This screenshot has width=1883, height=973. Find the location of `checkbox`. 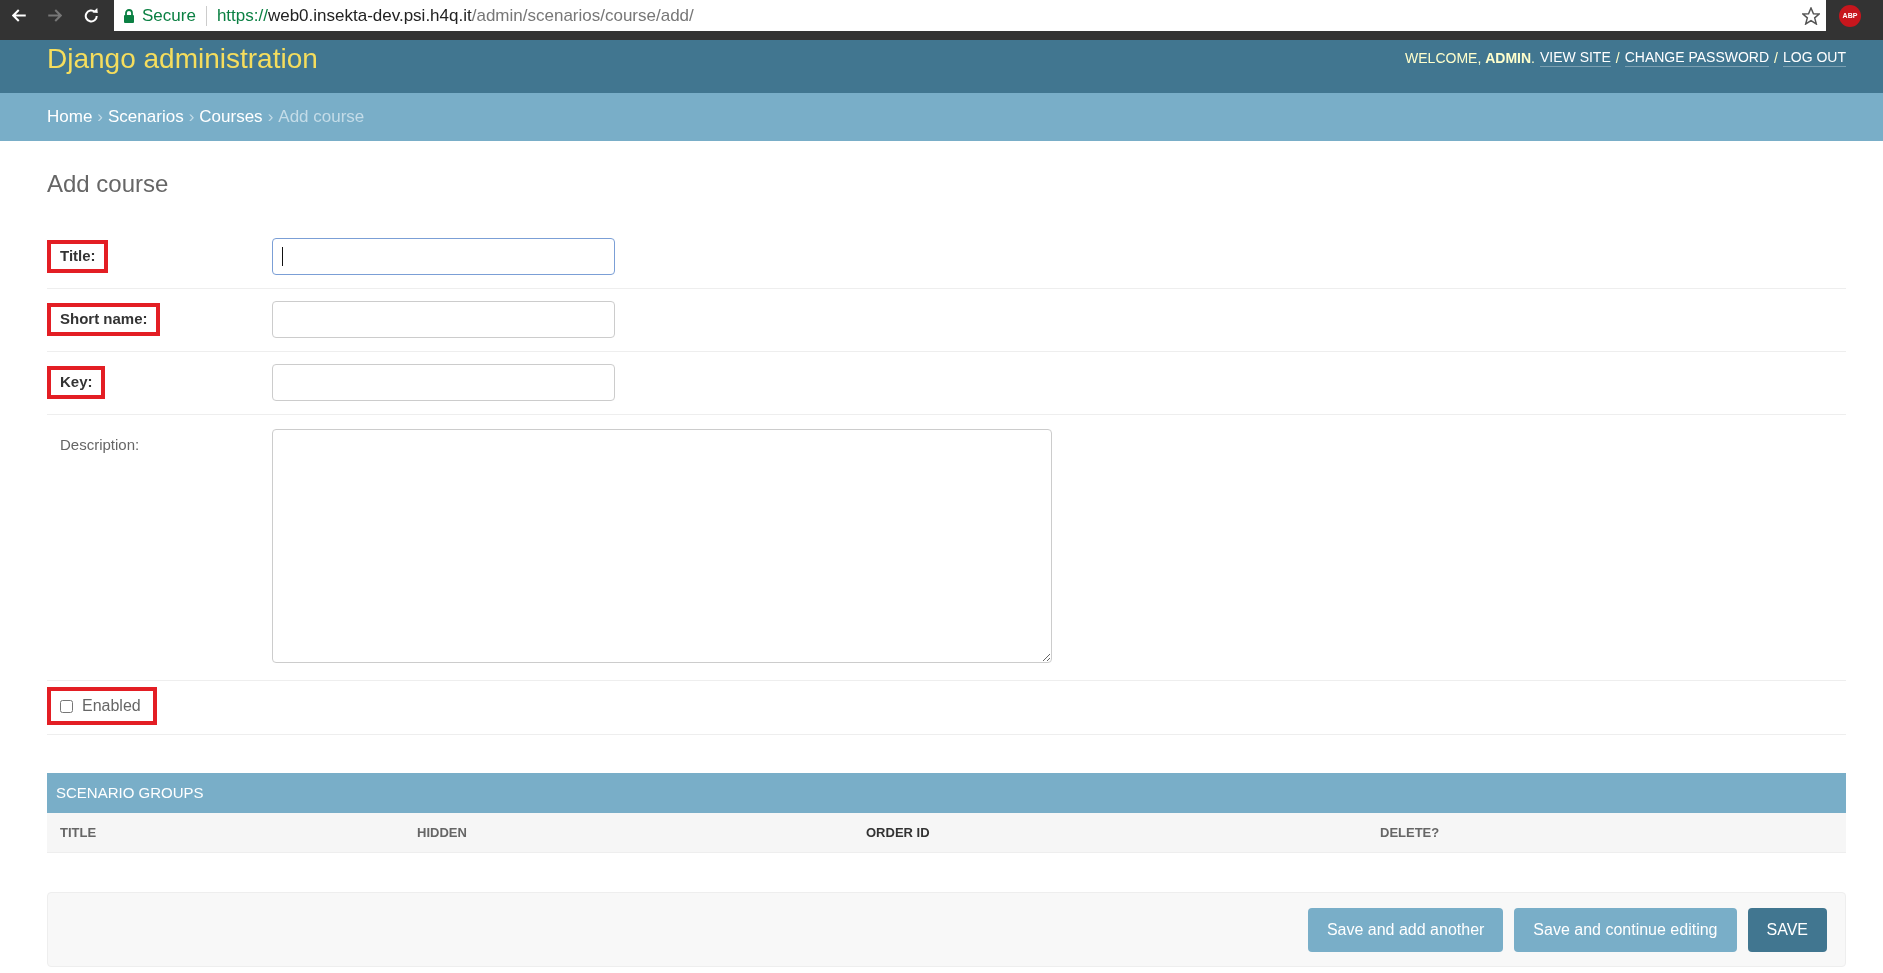

checkbox is located at coordinates (66, 706).